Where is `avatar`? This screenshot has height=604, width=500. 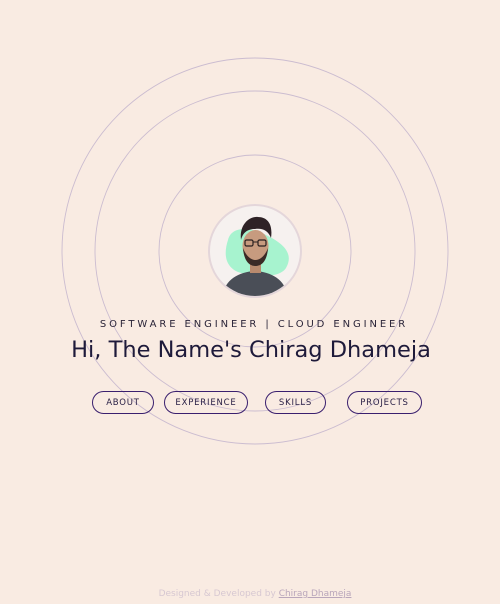 avatar is located at coordinates (255, 251).